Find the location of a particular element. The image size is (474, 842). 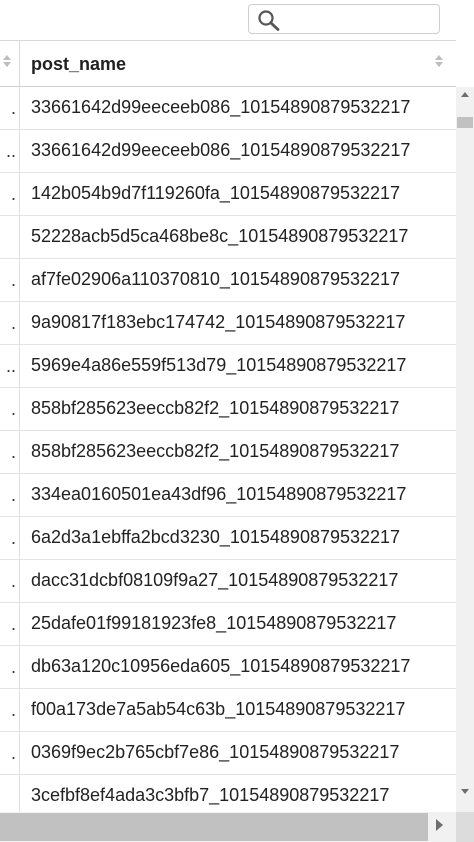

post-name-cell: 52228acb5d5ca468be8c_10154890879532217 is located at coordinates (220, 236).